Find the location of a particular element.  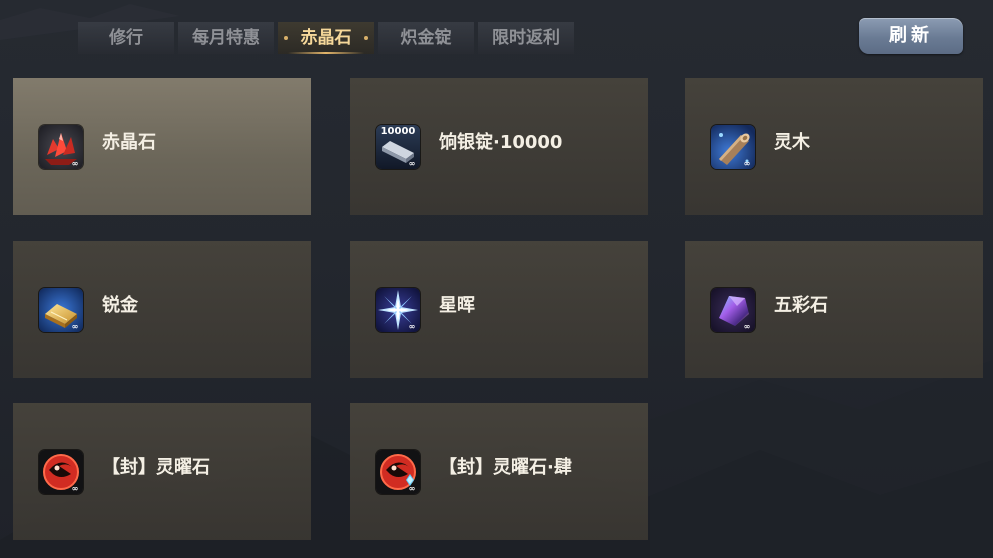

item-name: 锐金 is located at coordinates (120, 305).